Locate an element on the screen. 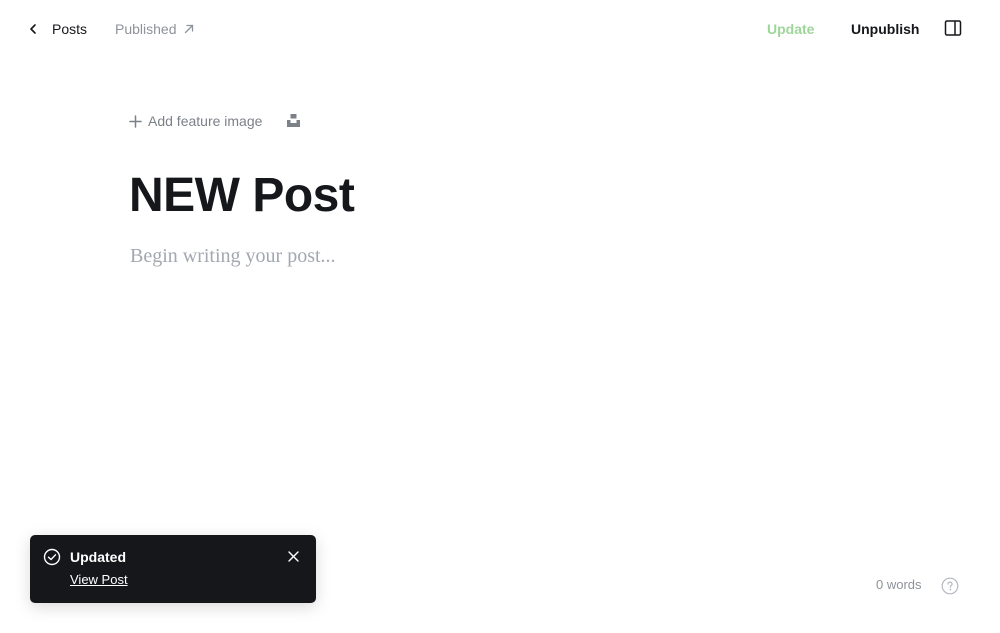 The width and height of the screenshot is (1000, 633). unsplash-icon is located at coordinates (294, 120).